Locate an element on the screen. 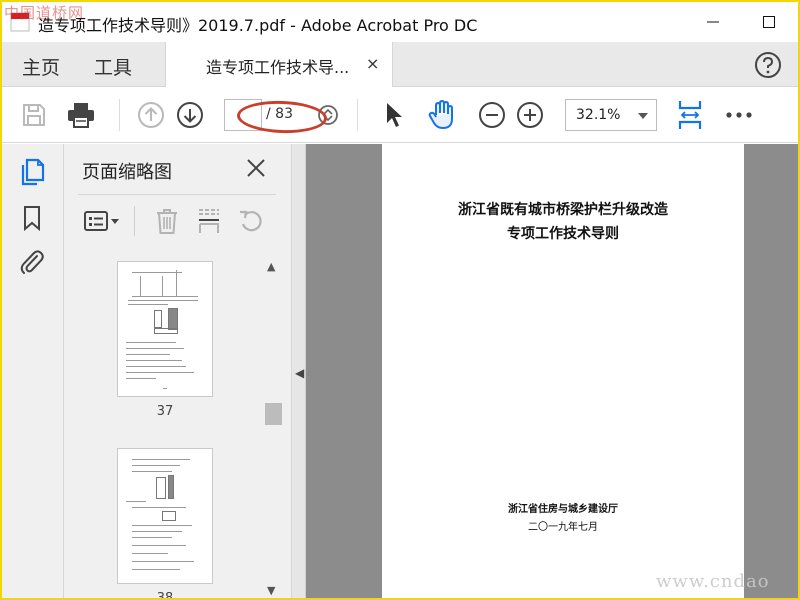 This screenshot has height=600, width=800. tab-document: 造专项工作技术导... × is located at coordinates (279, 64).